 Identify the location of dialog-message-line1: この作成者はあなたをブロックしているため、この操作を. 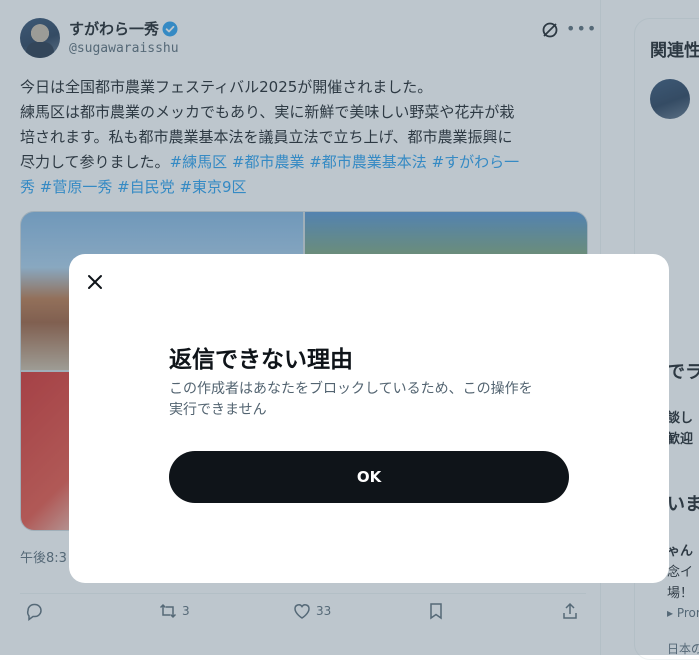
(351, 389).